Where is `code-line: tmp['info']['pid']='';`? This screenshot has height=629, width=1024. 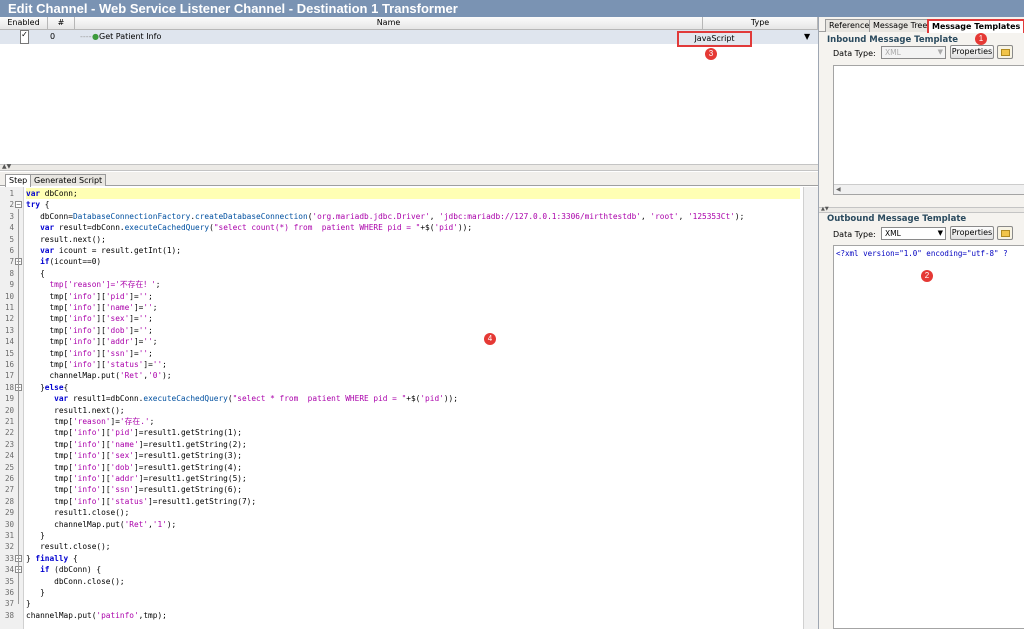
code-line: tmp['info']['pid']=''; is located at coordinates (413, 296).